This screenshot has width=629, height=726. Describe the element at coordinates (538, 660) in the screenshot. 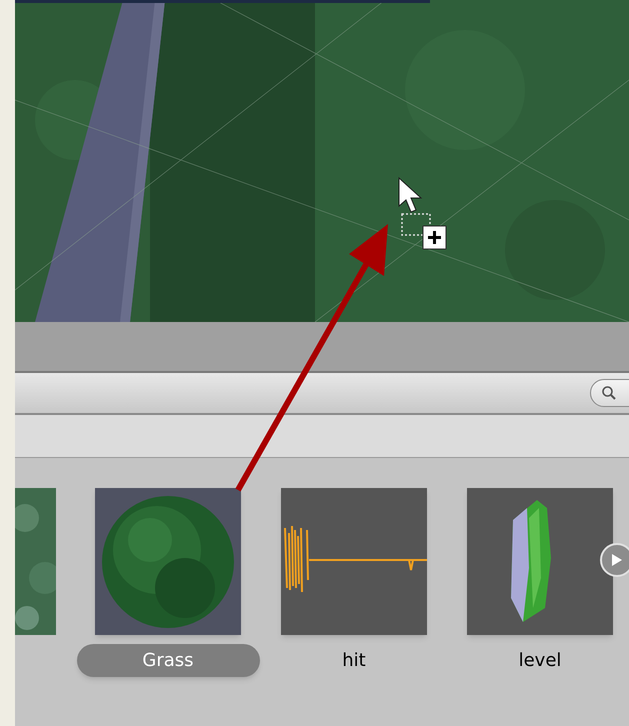

I see `asset-label: level` at that location.